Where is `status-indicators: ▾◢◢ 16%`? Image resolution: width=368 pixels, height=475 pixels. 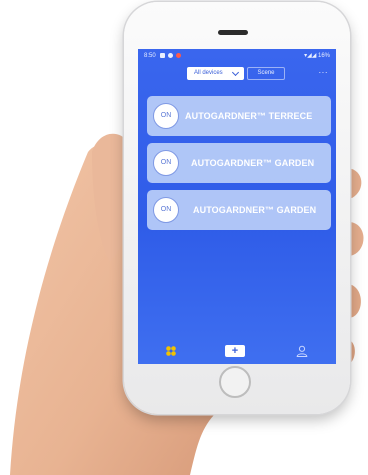
status-indicators: ▾◢◢ 16% is located at coordinates (317, 56).